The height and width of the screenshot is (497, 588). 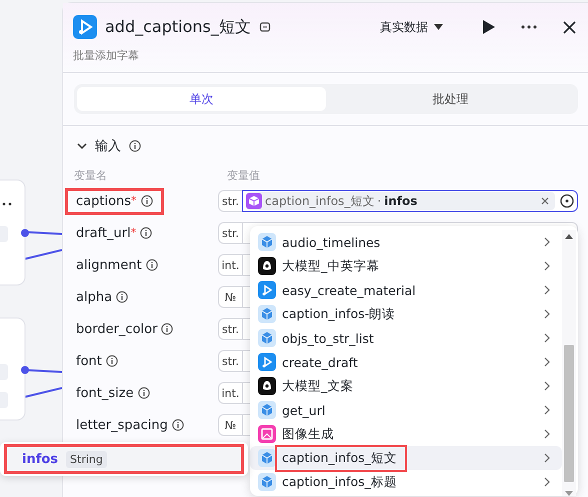 What do you see at coordinates (406, 410) in the screenshot?
I see `dropdown-item: get_url` at bounding box center [406, 410].